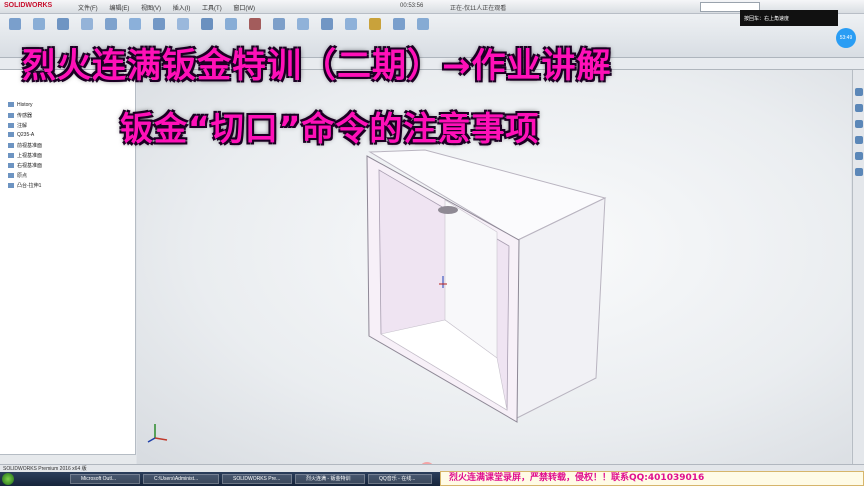 This screenshot has height=486, width=864. I want to click on tree-item-extrude: 凸台-拉伸1, so click(24, 185).